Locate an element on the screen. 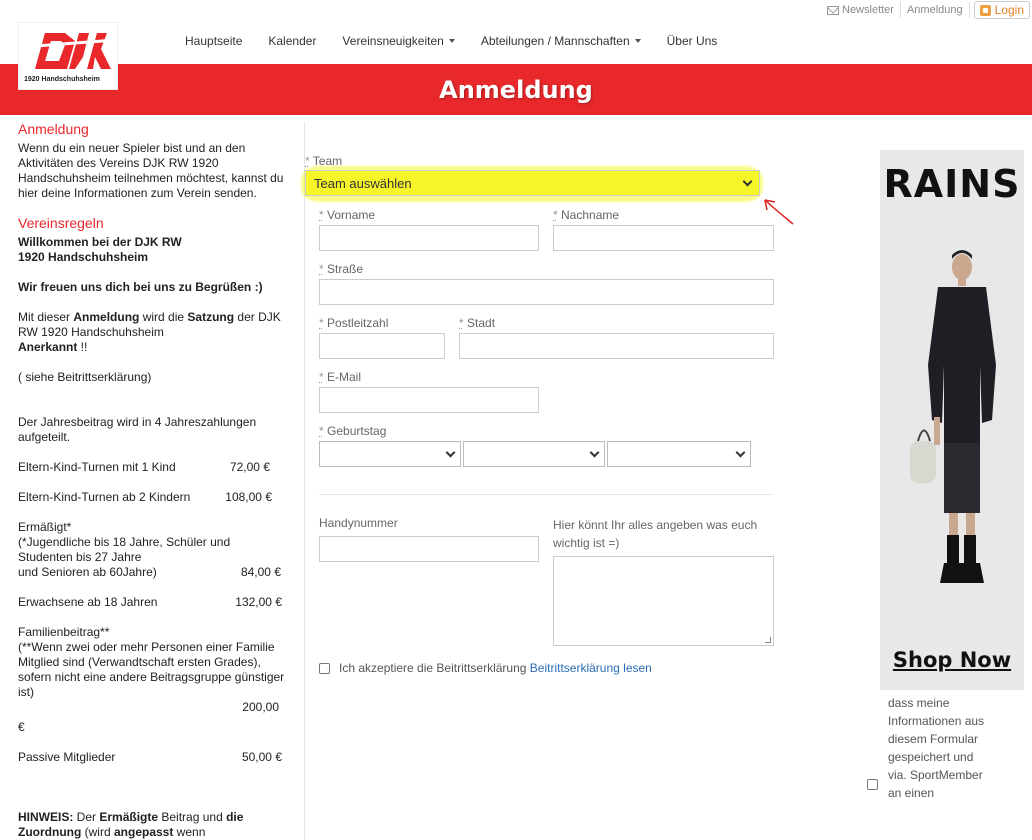  nav-label: Über Uns is located at coordinates (692, 41).